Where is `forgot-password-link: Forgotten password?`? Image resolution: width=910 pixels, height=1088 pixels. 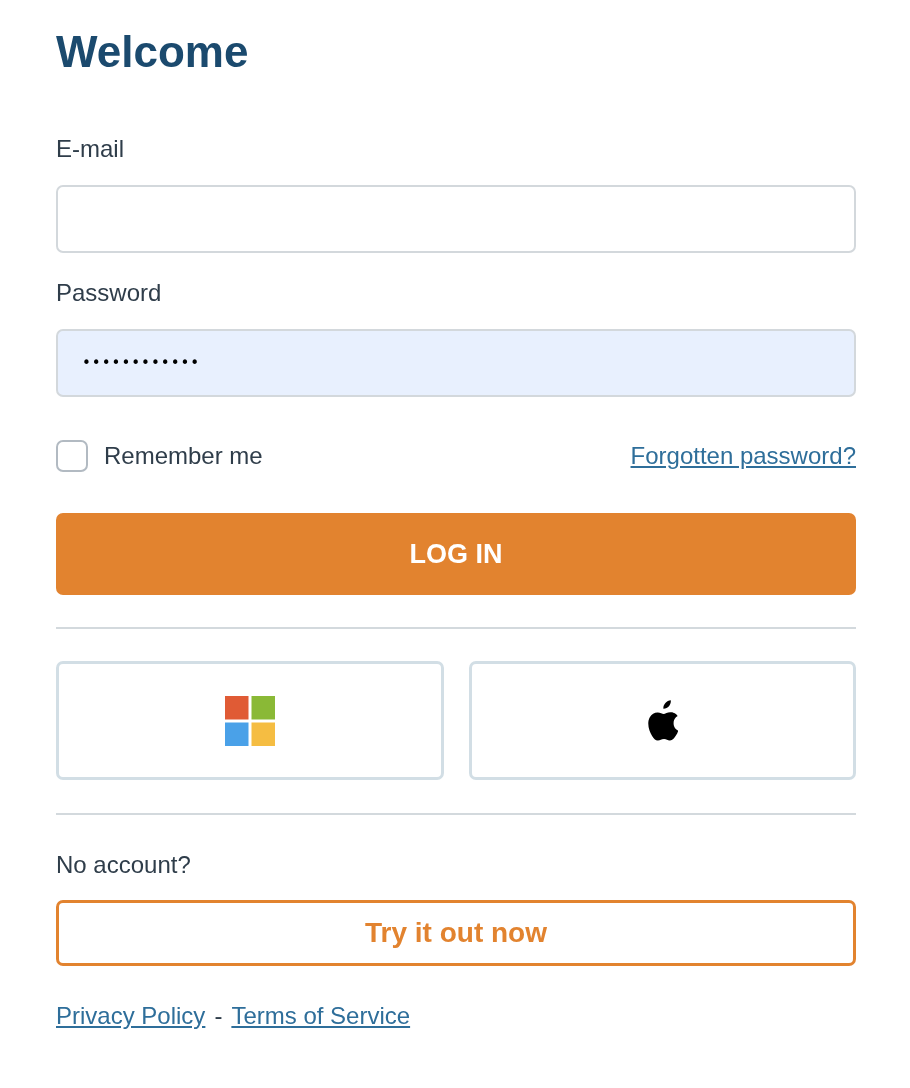 forgot-password-link: Forgotten password? is located at coordinates (743, 456).